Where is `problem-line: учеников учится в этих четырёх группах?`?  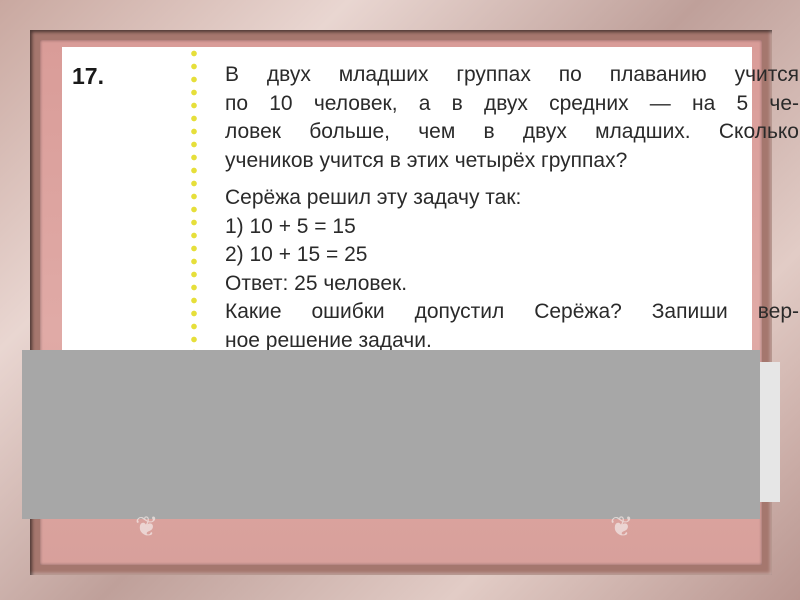
problem-line: учеников учится в этих четырёх группах? is located at coordinates (426, 160).